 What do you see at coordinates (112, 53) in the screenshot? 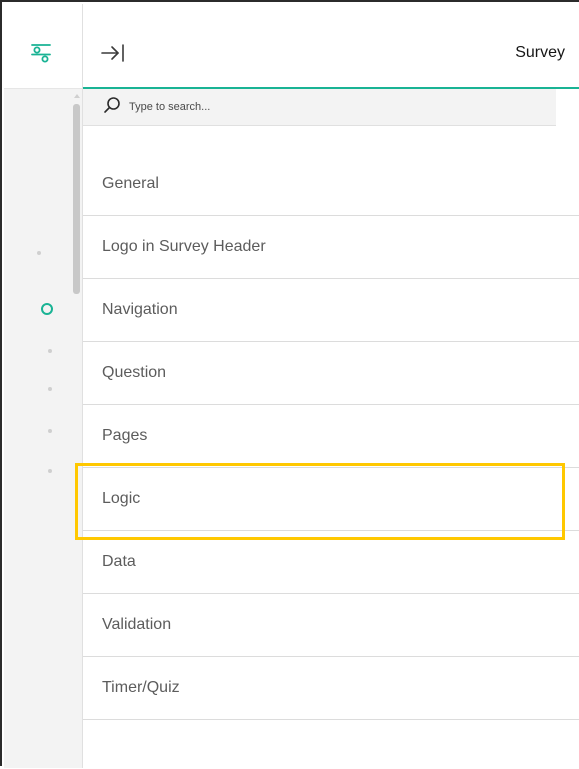
I see `collapse-panel-icon` at bounding box center [112, 53].